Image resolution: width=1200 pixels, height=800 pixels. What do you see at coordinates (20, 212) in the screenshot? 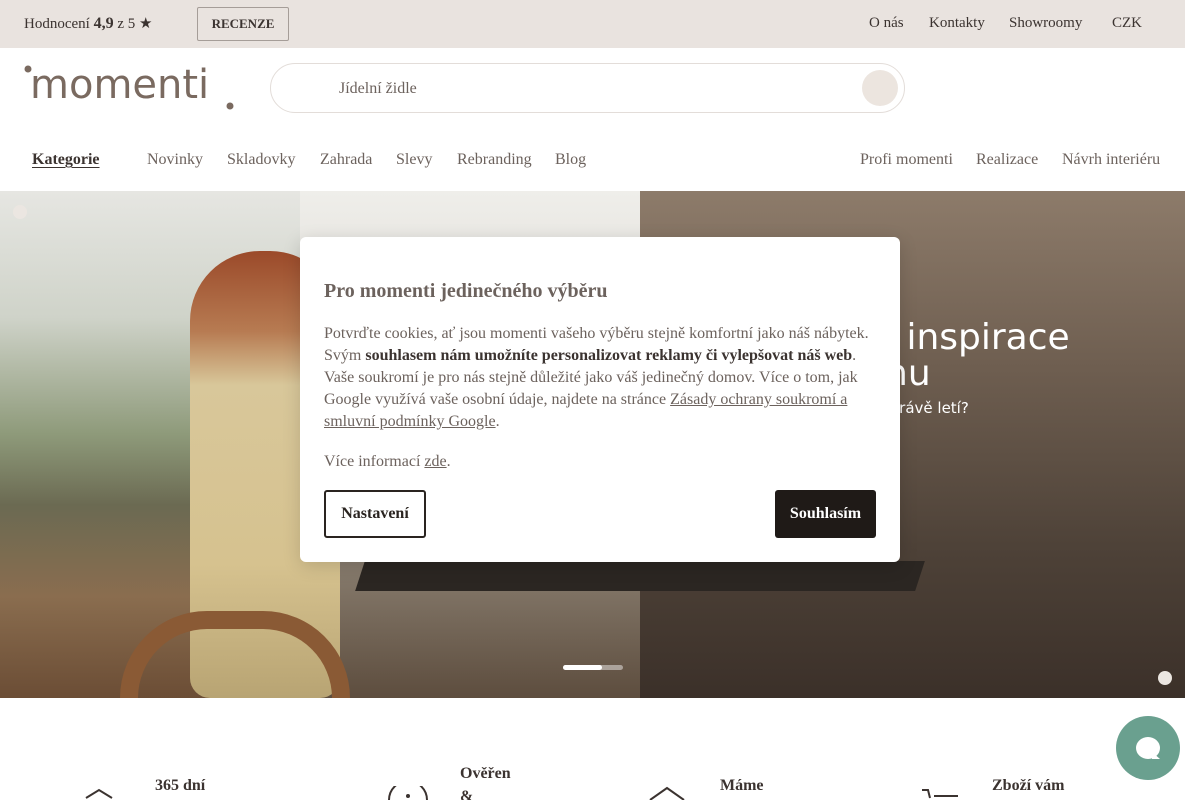
I see `hero-prev-dot` at bounding box center [20, 212].